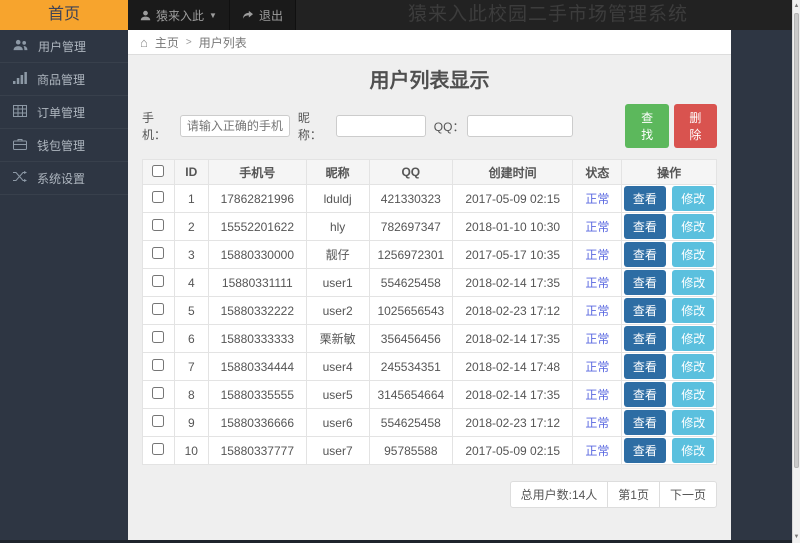  What do you see at coordinates (64, 79) in the screenshot?
I see `sidebar-item-product-management: 商品管理` at bounding box center [64, 79].